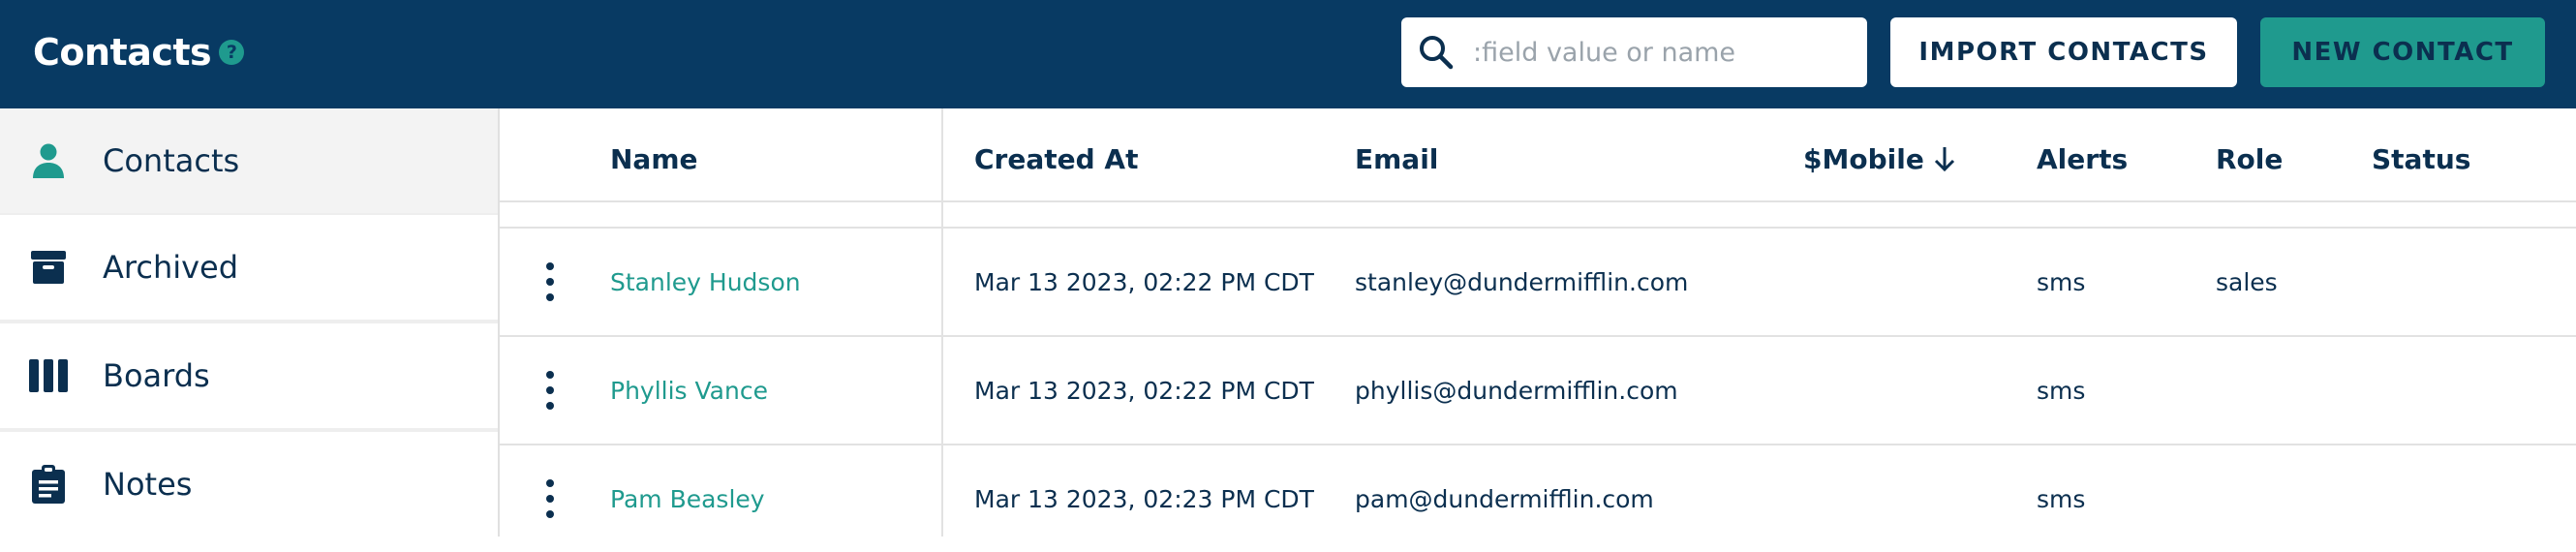 The width and height of the screenshot is (2576, 552). Describe the element at coordinates (2082, 158) in the screenshot. I see `column-header-alerts: Alerts` at that location.